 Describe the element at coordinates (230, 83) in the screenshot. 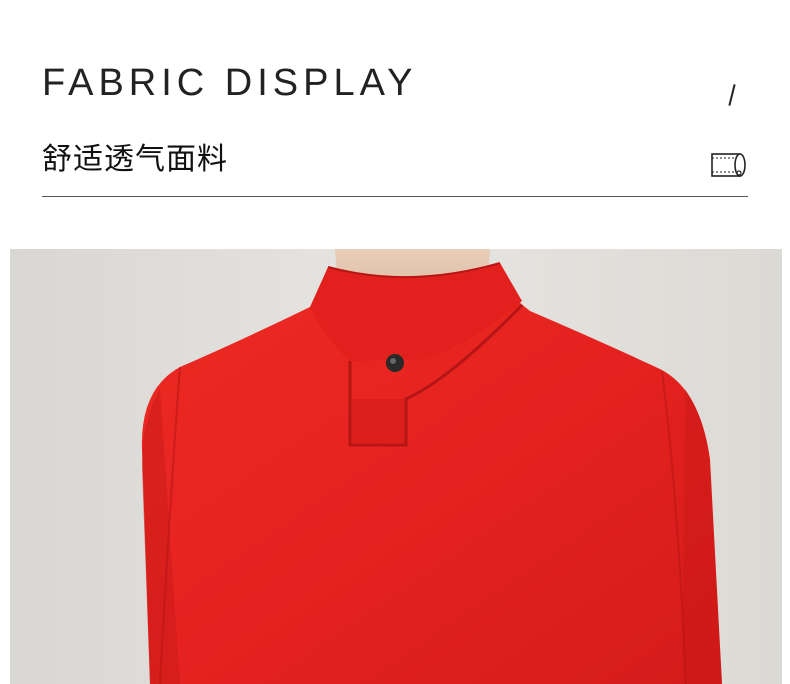

I see `section-title-en: FABRIC DISPLAY` at that location.